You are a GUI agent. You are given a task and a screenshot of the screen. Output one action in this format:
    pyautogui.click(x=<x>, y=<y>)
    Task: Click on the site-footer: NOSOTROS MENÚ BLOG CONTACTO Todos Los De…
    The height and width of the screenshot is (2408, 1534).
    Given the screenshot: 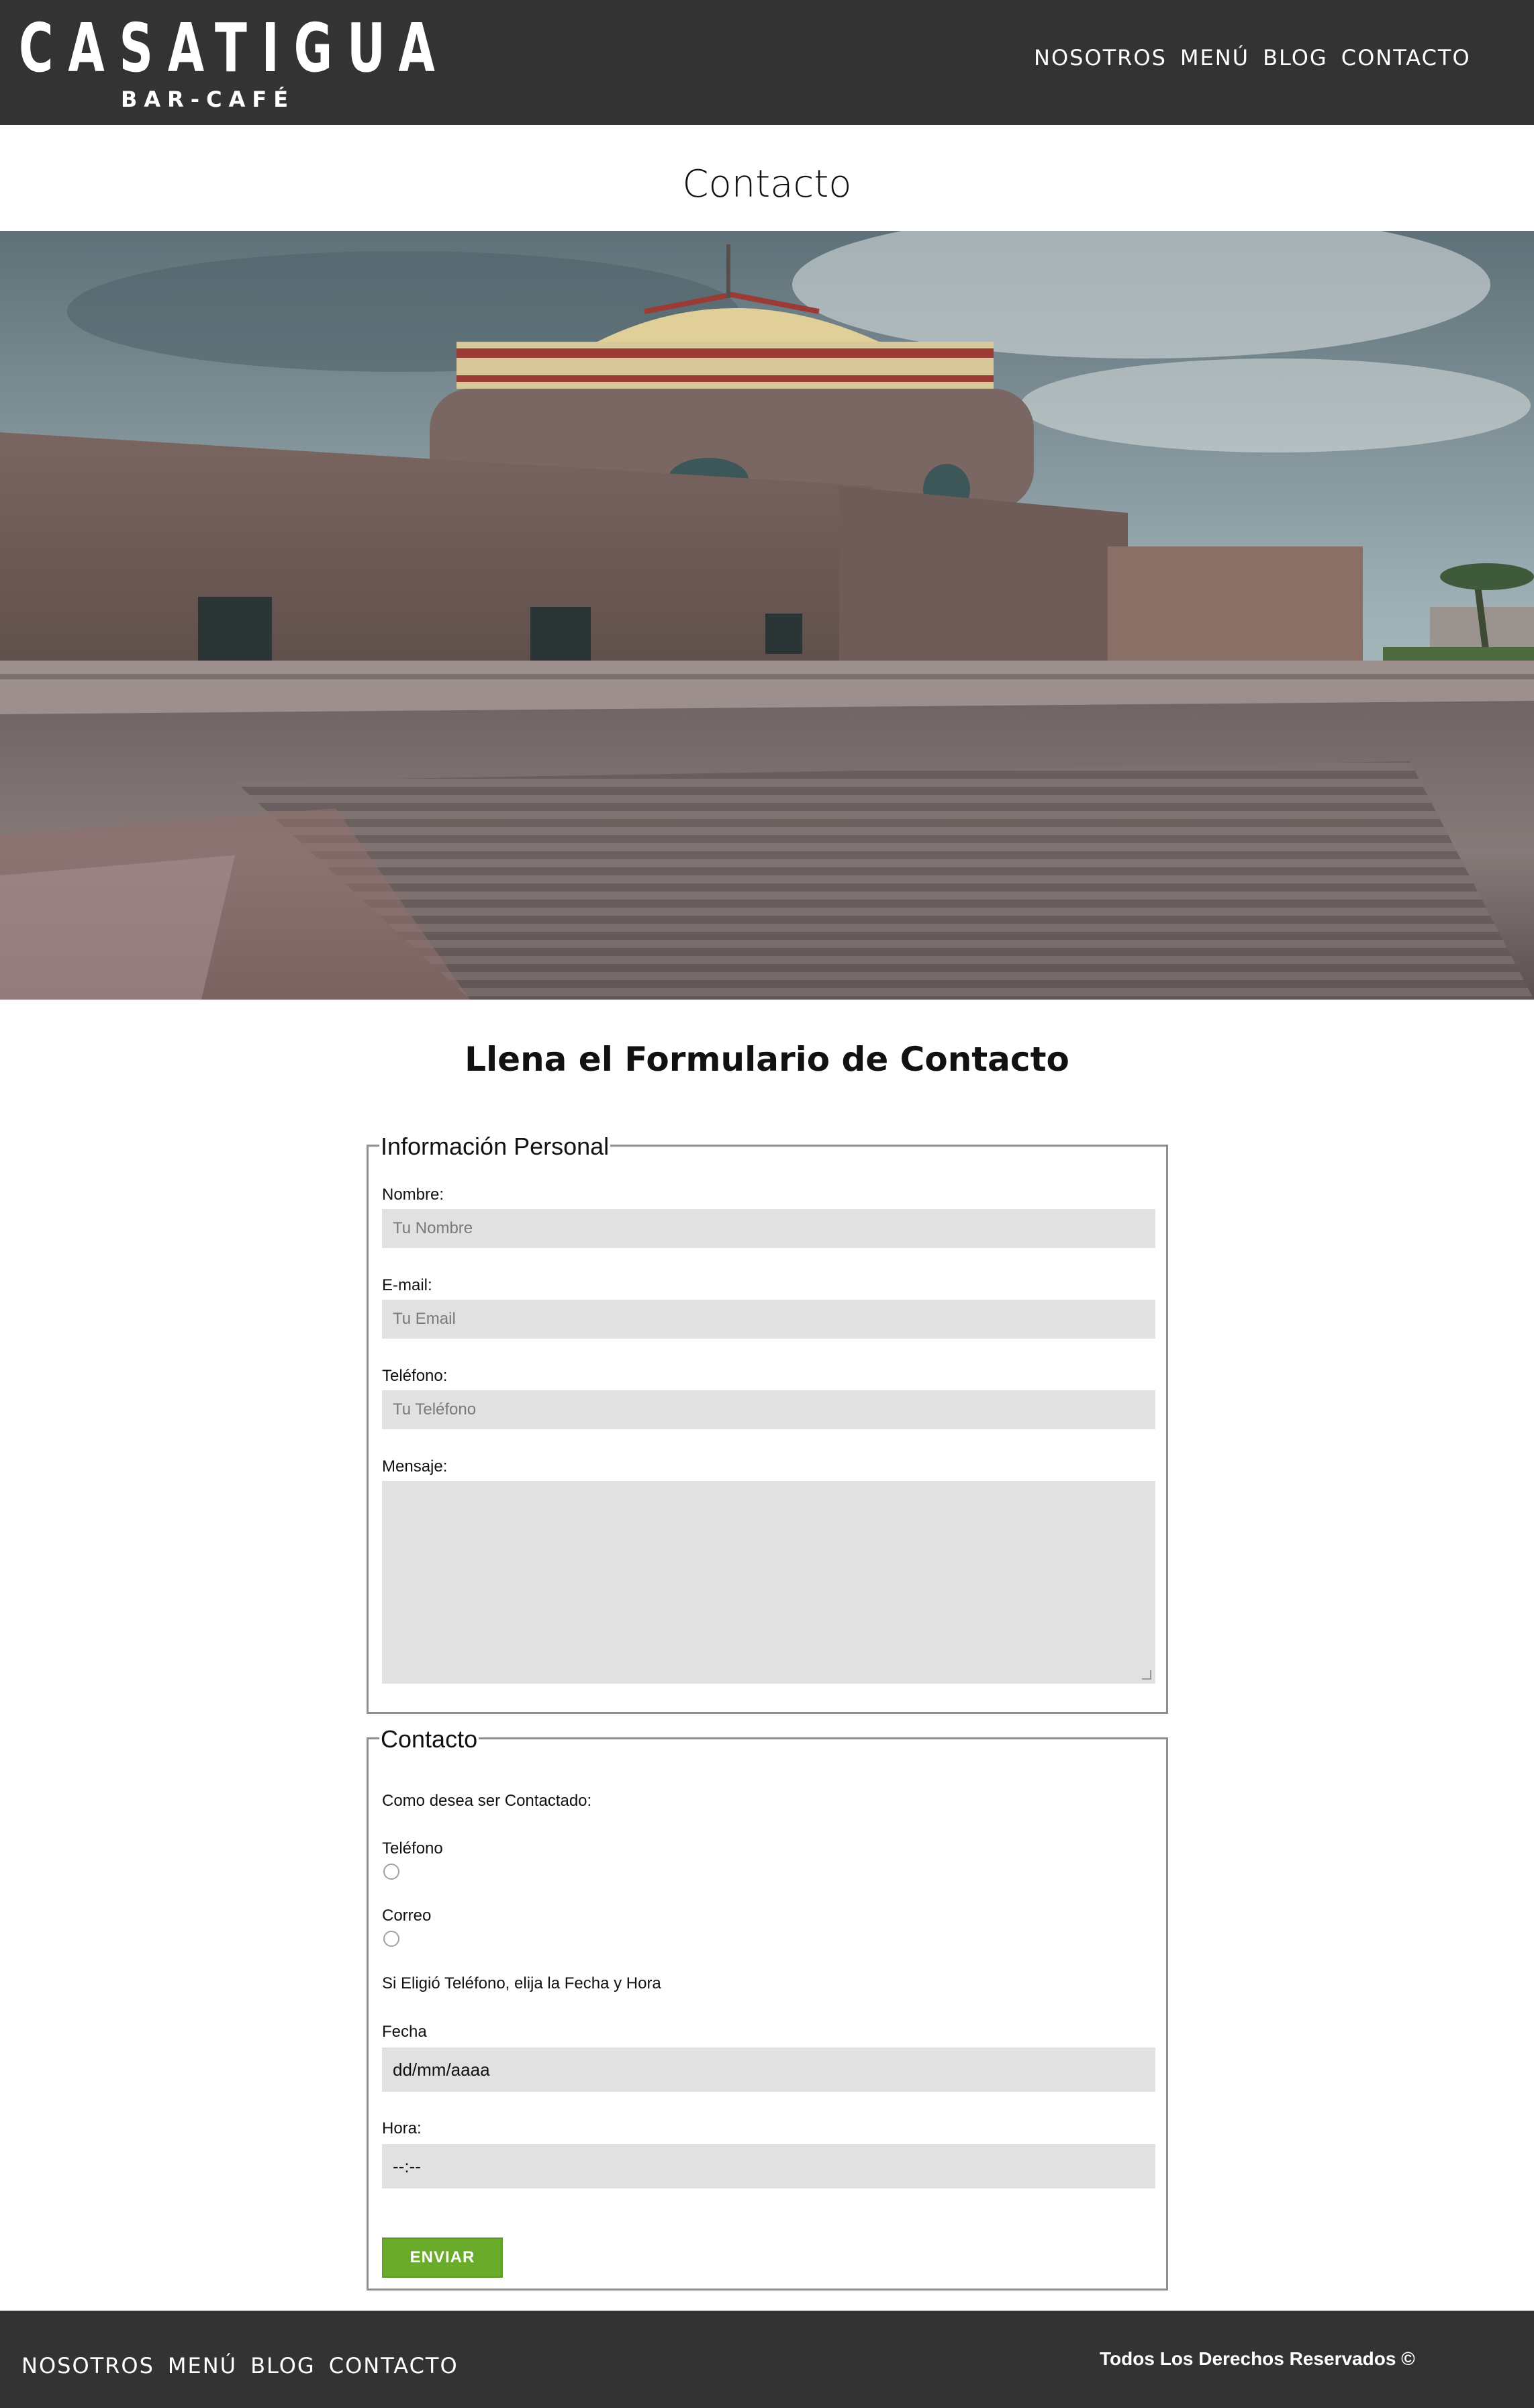 What is the action you would take?
    pyautogui.click(x=767, y=2359)
    